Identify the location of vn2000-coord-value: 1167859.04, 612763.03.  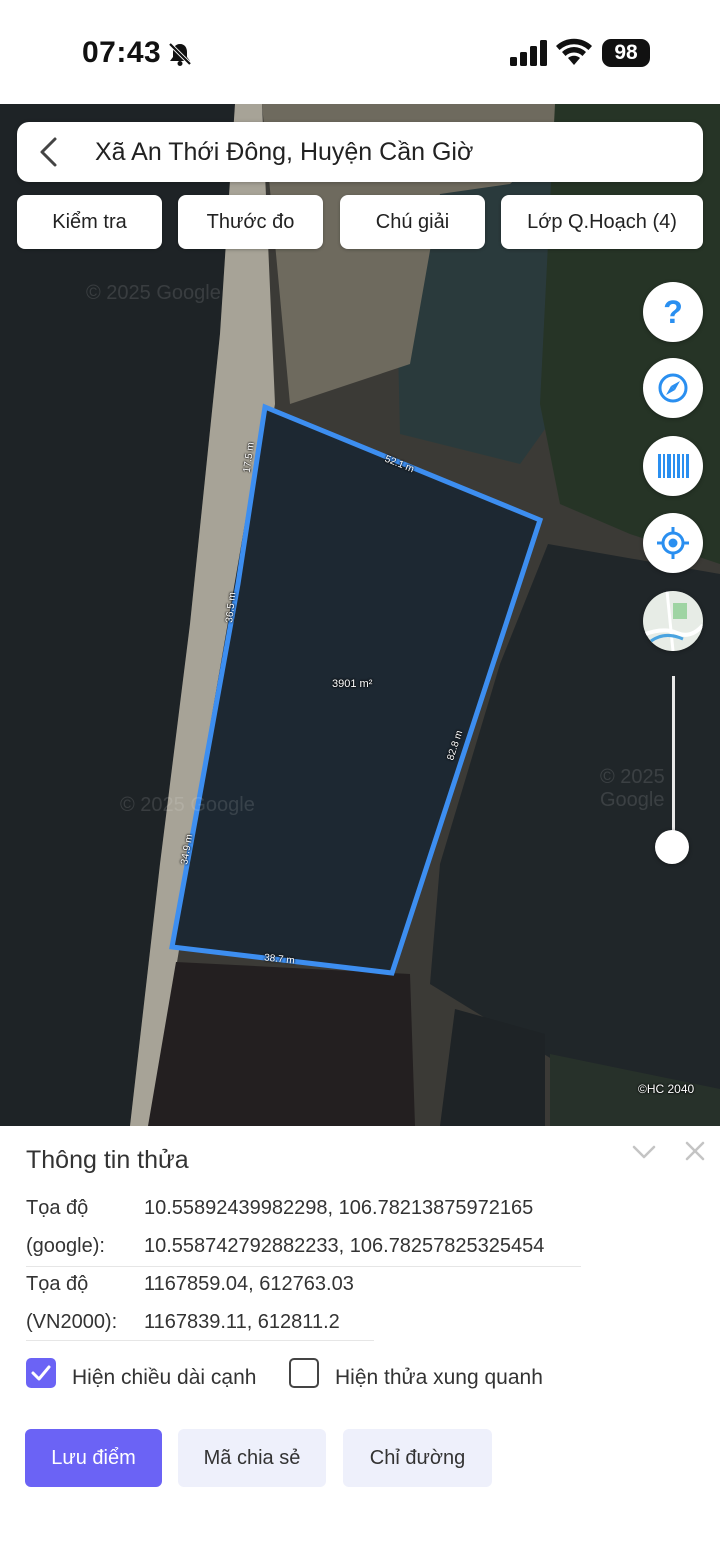
(249, 1284).